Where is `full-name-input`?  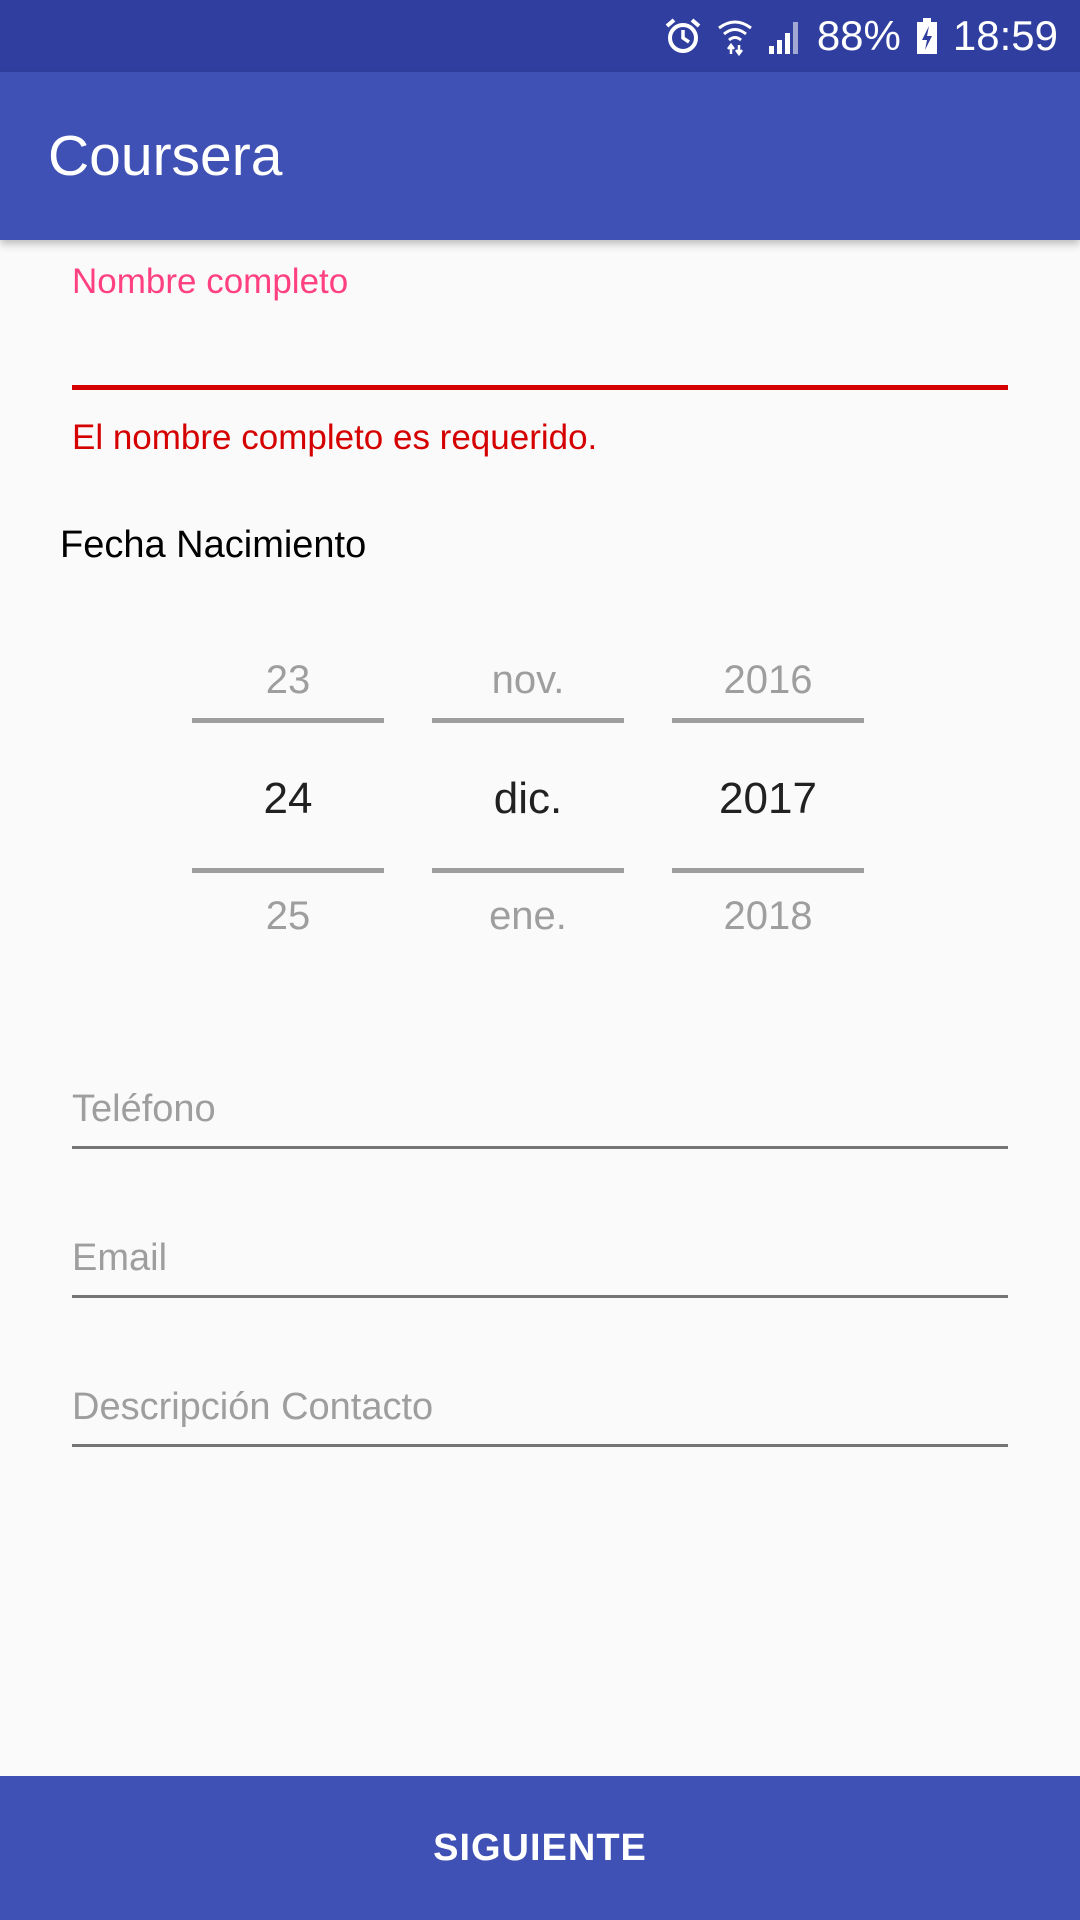 full-name-input is located at coordinates (540, 350).